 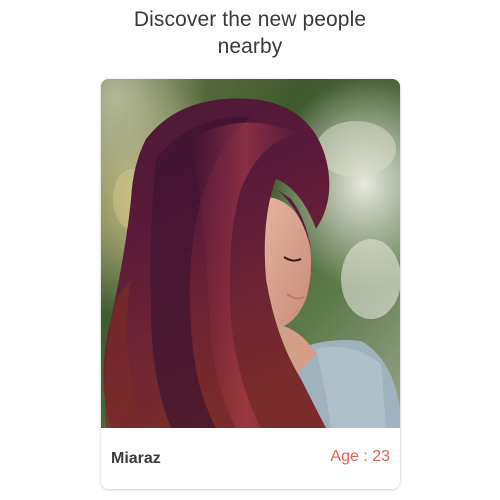 I want to click on page-title: Discover the new people nearby, so click(x=250, y=33).